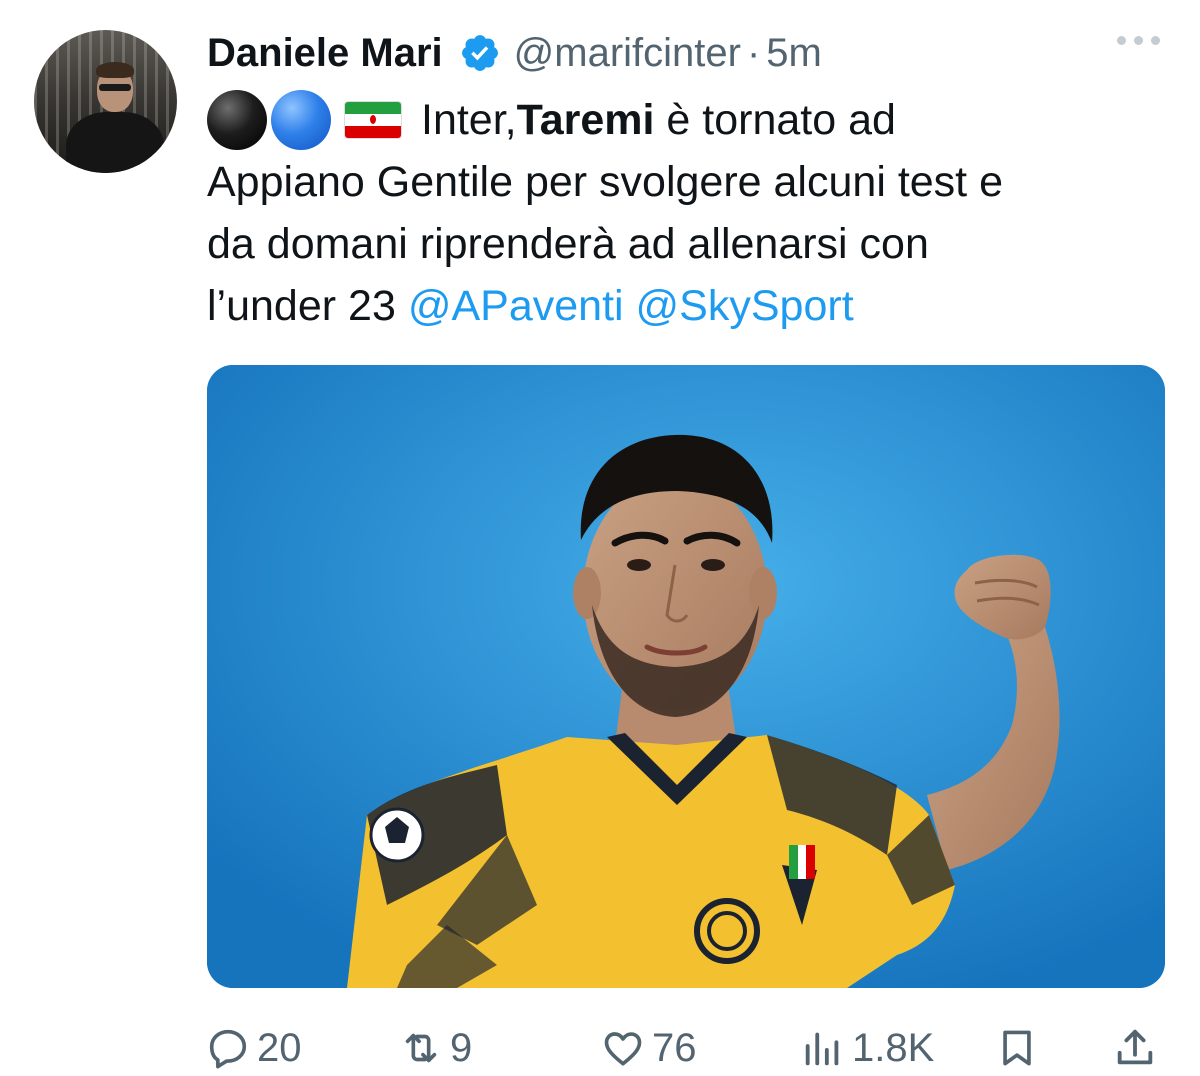 The width and height of the screenshot is (1200, 1076). I want to click on more-options-icon, so click(1138, 40).